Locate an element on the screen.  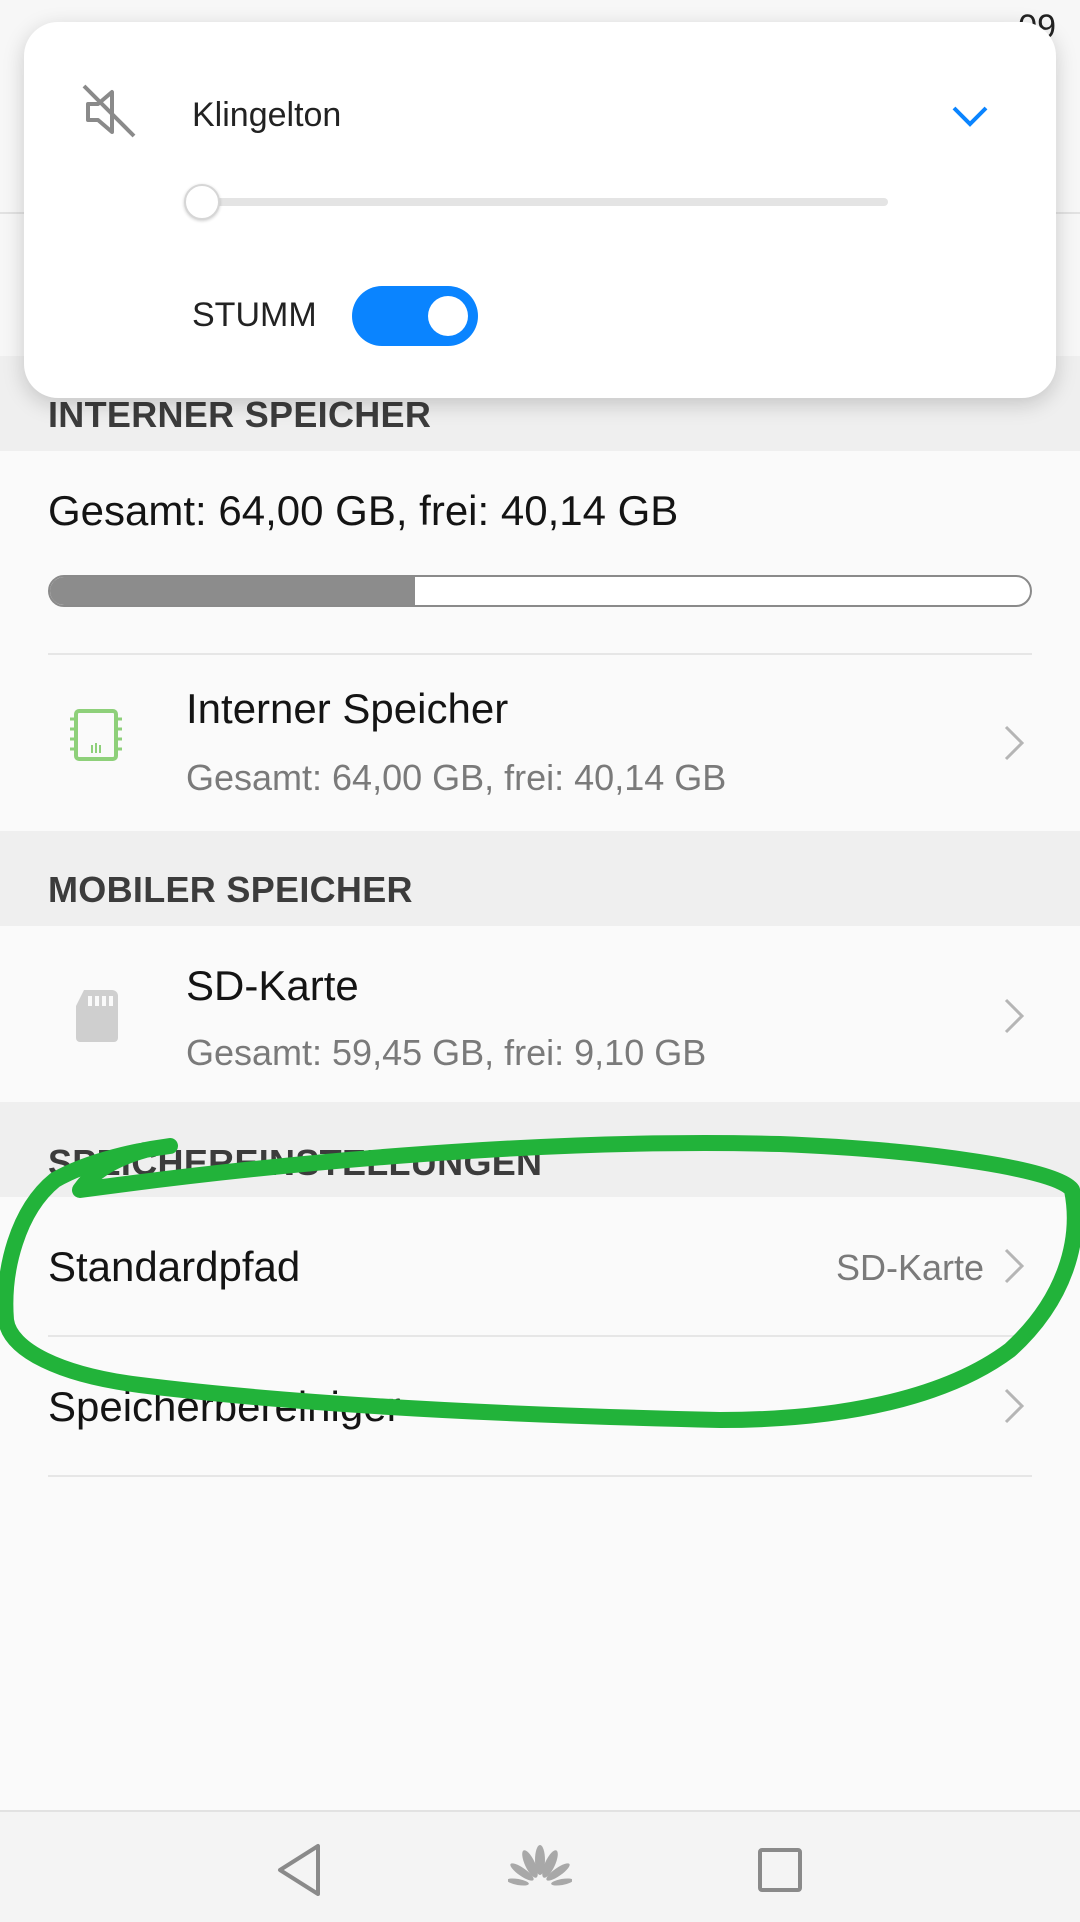
chip-icon is located at coordinates (96, 735).